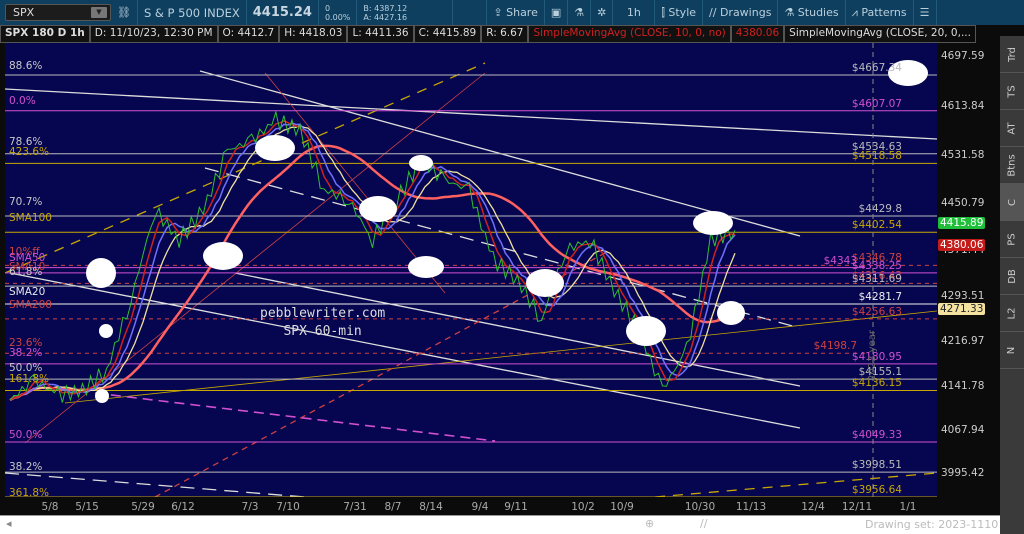 This screenshot has height=534, width=1024. I want to click on side-tab-c: C, so click(1012, 202).